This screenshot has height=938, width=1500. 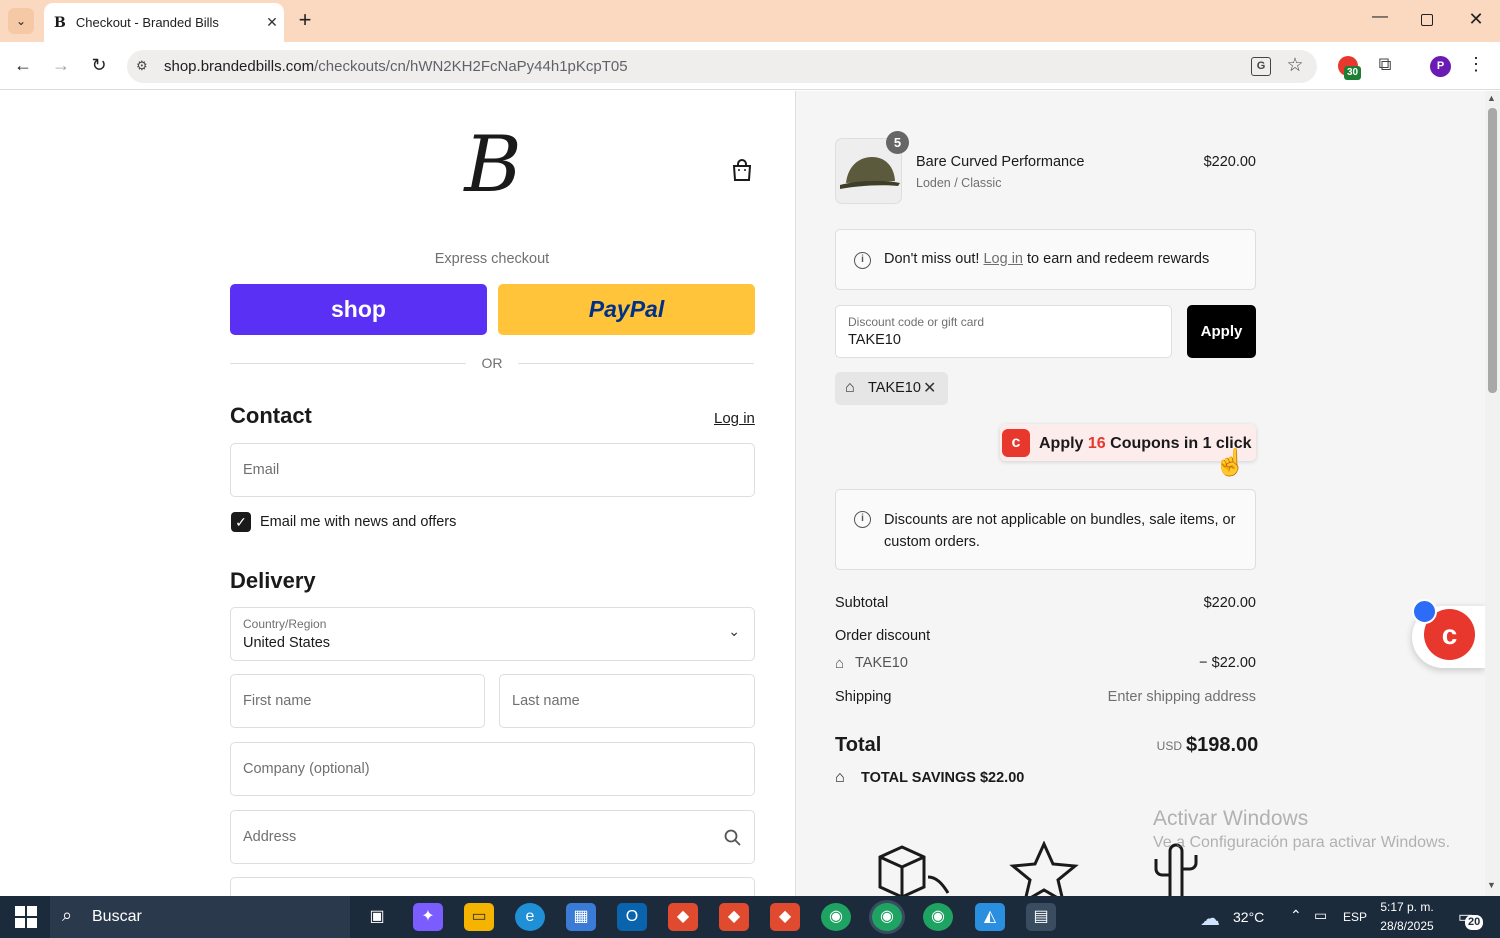 What do you see at coordinates (916, 322) in the screenshot?
I see `discount-code-label: Discount code or gift card` at bounding box center [916, 322].